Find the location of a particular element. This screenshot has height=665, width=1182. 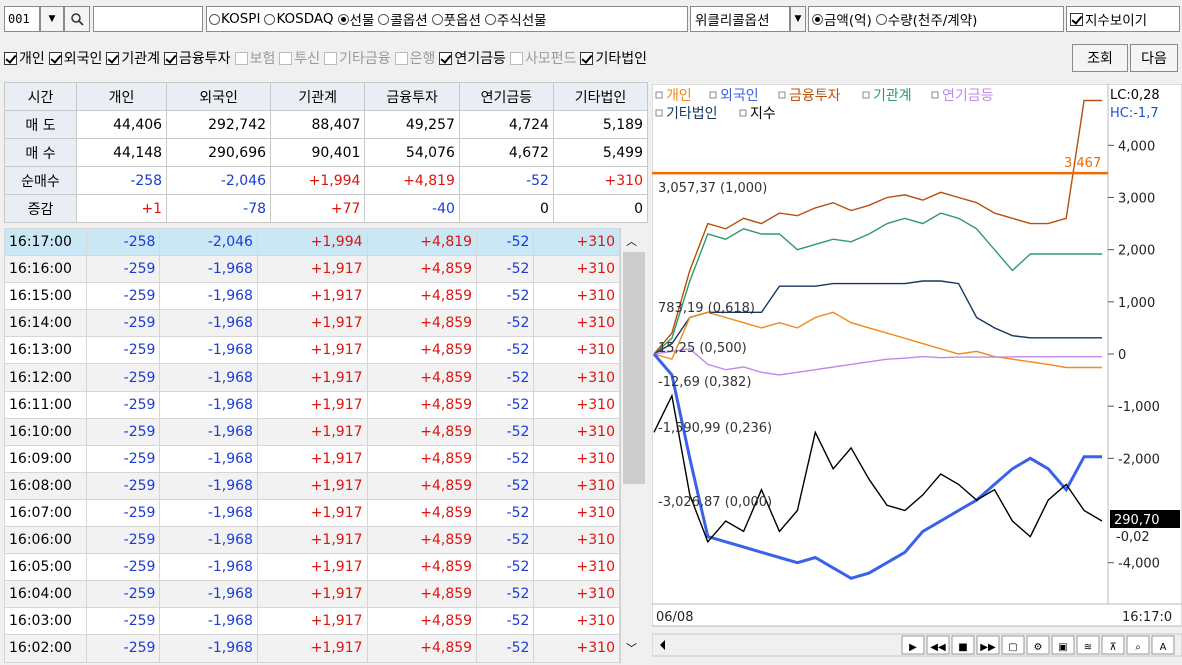

summary-cell: 44,148 is located at coordinates (121, 152).